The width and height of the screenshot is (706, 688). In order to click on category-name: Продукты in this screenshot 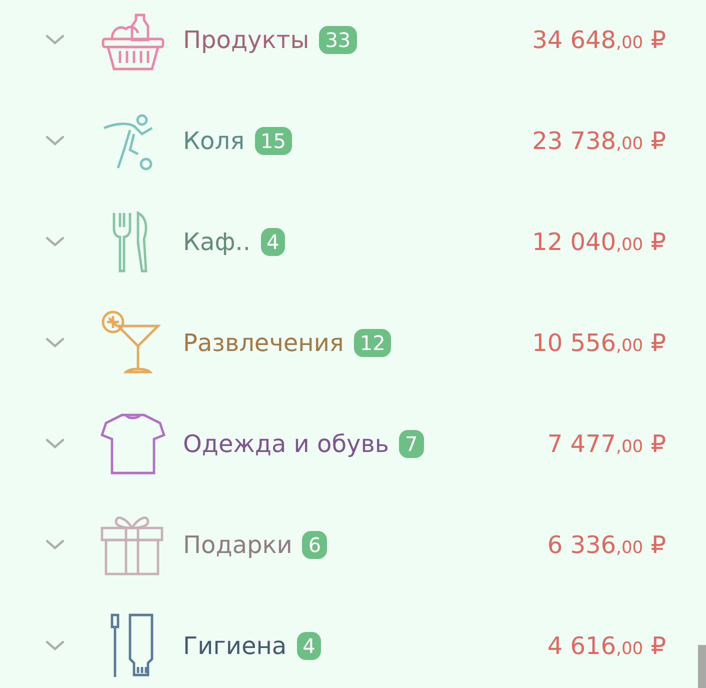, I will do `click(246, 40)`.